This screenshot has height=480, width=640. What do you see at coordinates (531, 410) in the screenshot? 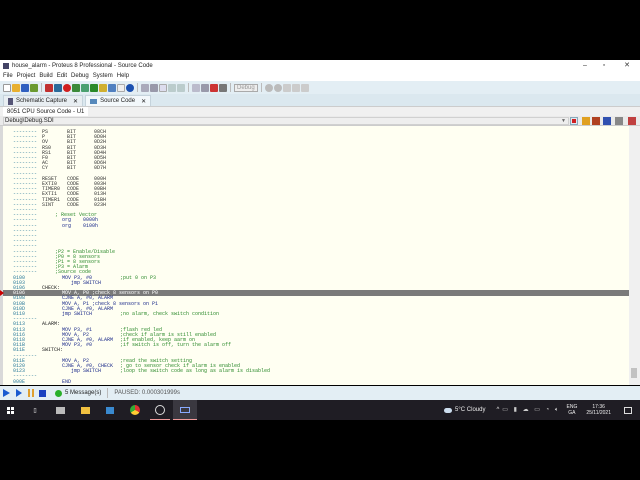
I see `tray-icons: ▭ ▮ ☁ ▭ ◔ 🔈︎` at bounding box center [531, 410].